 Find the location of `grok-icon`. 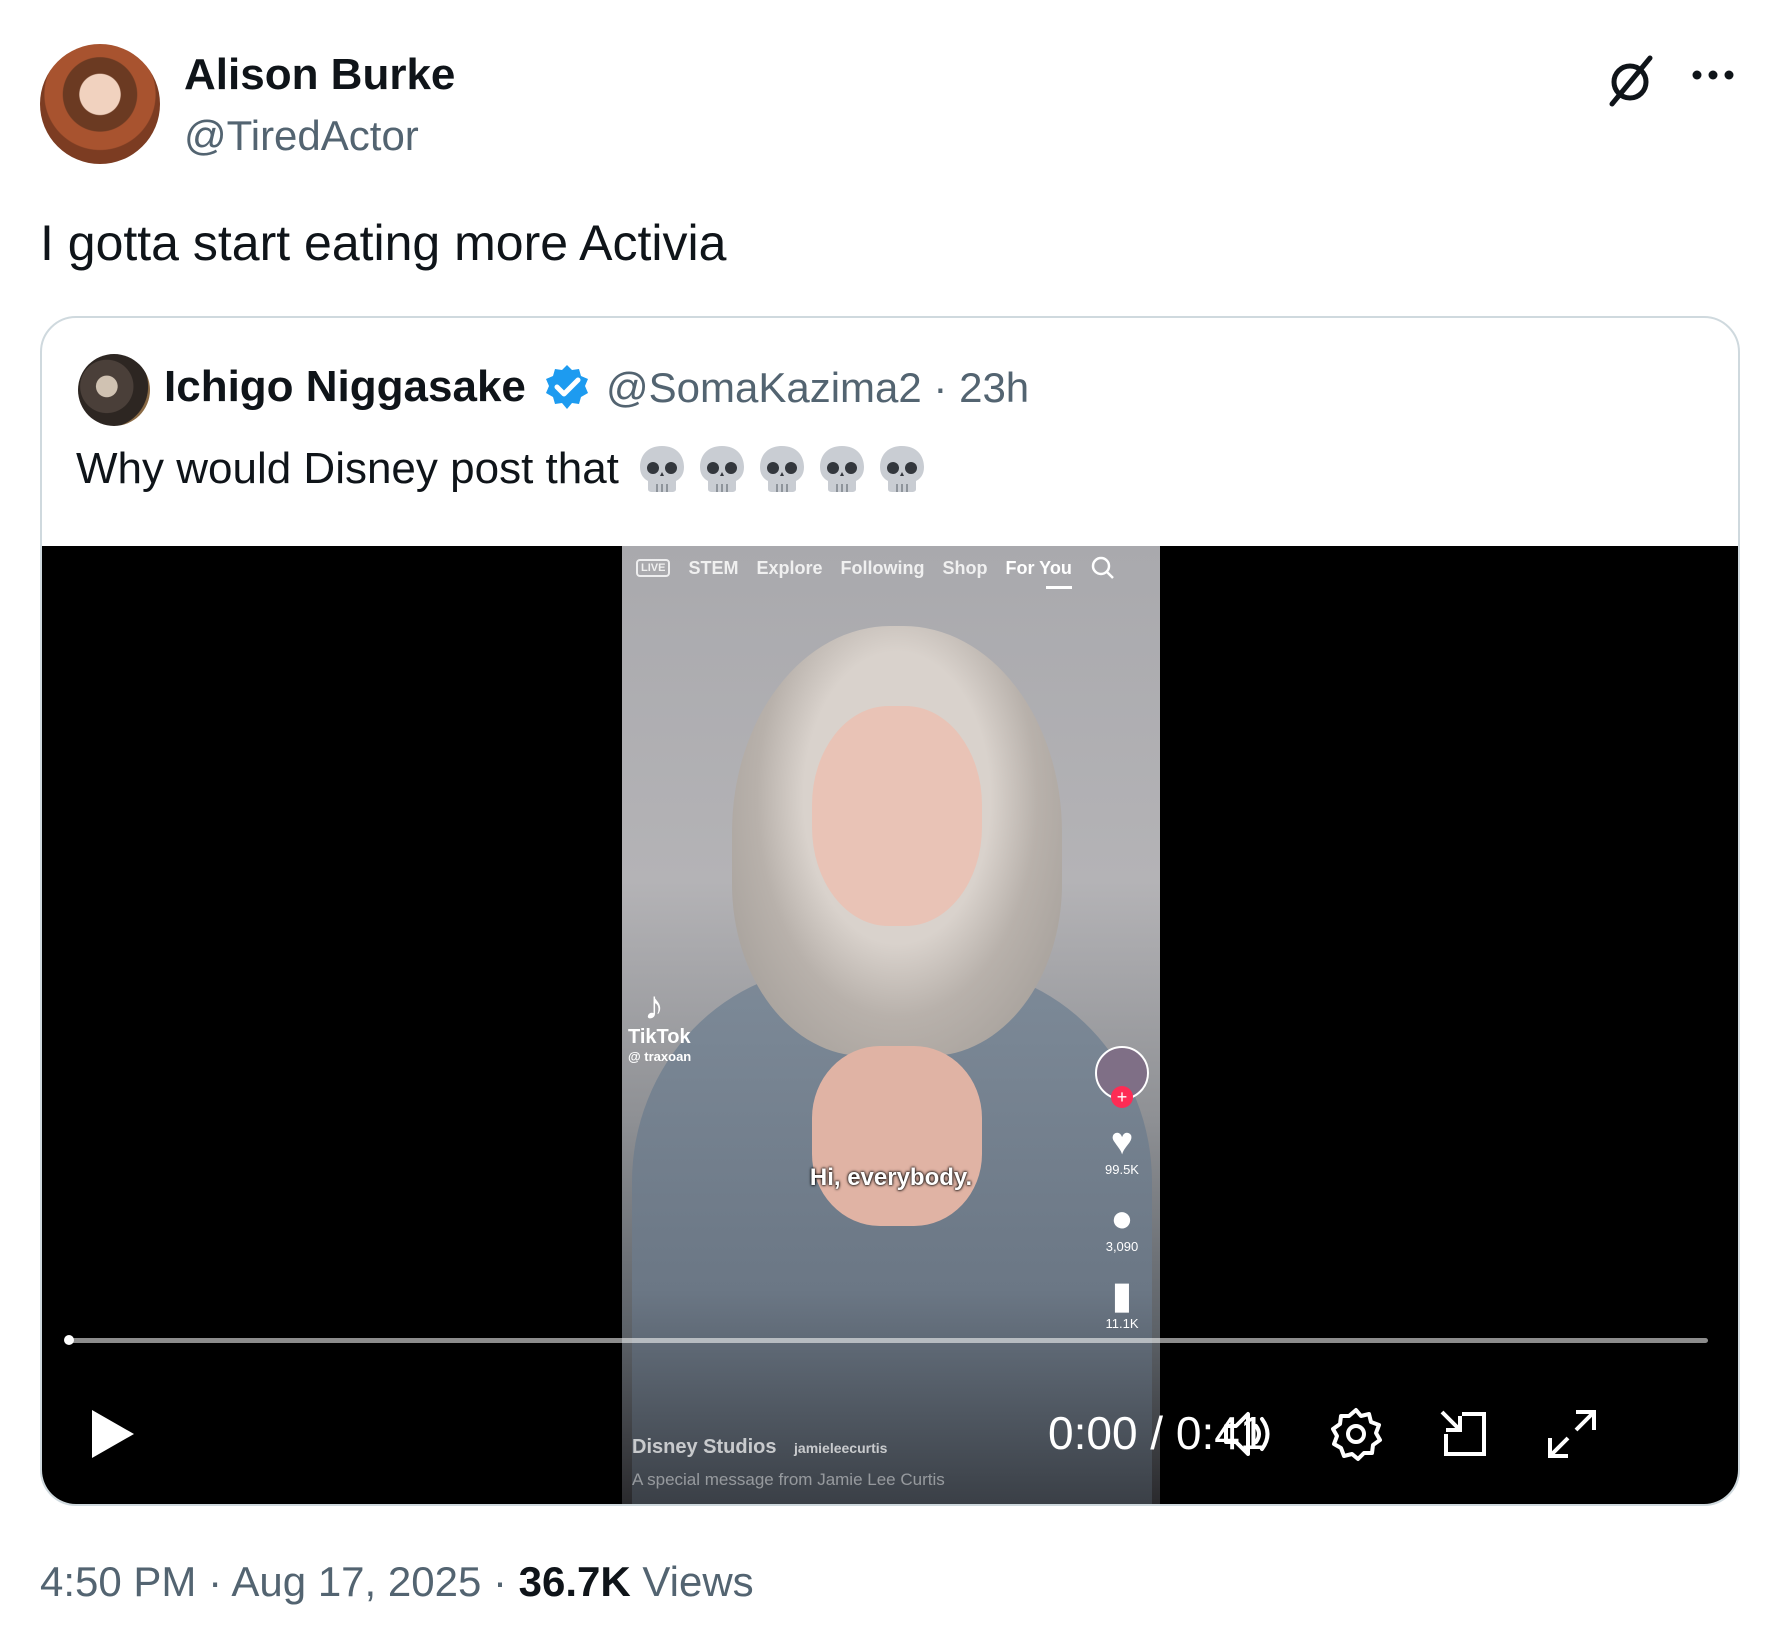

grok-icon is located at coordinates (1632, 80).